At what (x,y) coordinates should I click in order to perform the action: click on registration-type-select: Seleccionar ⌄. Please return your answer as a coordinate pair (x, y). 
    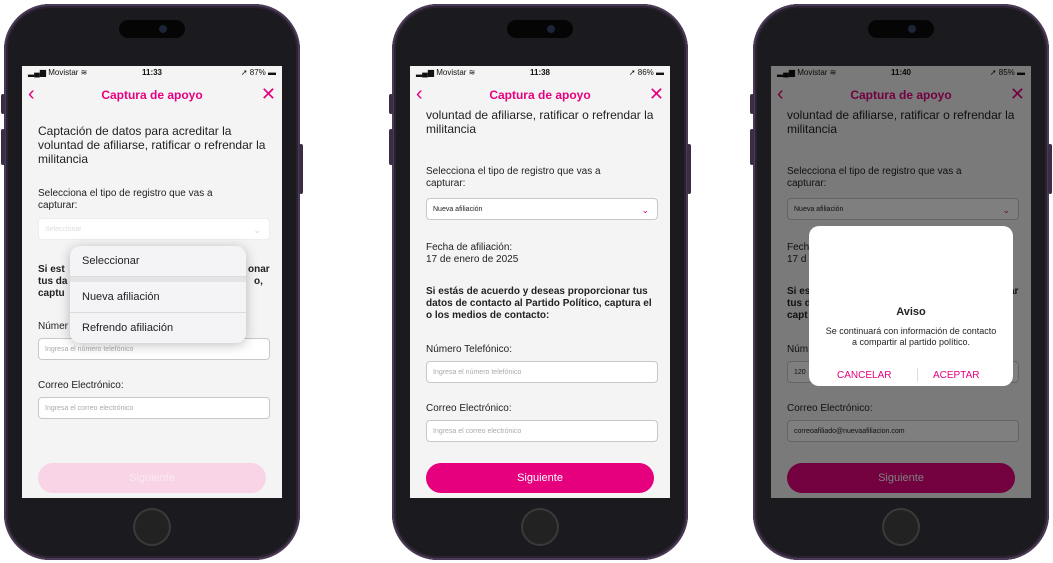
    Looking at the image, I should click on (154, 229).